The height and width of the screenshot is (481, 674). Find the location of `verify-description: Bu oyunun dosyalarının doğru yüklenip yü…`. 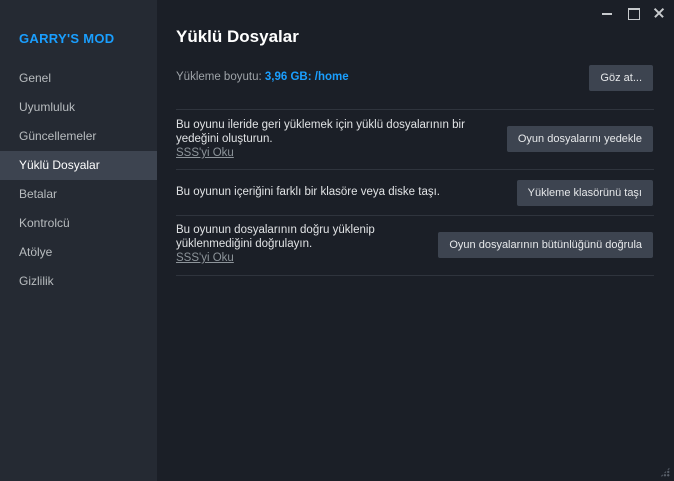

verify-description: Bu oyunun dosyalarının doğru yüklenip yü… is located at coordinates (291, 244).